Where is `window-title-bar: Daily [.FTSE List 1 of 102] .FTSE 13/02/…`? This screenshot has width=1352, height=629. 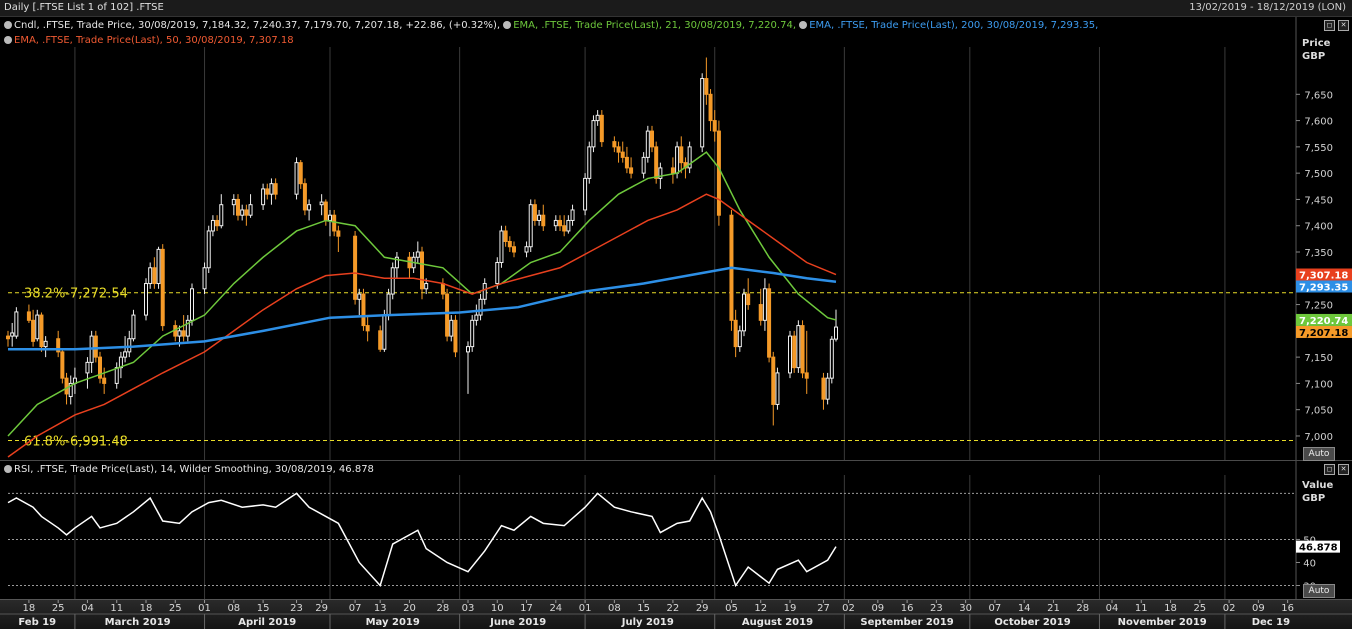
window-title-bar: Daily [.FTSE List 1 of 102] .FTSE 13/02/… is located at coordinates (676, 8).